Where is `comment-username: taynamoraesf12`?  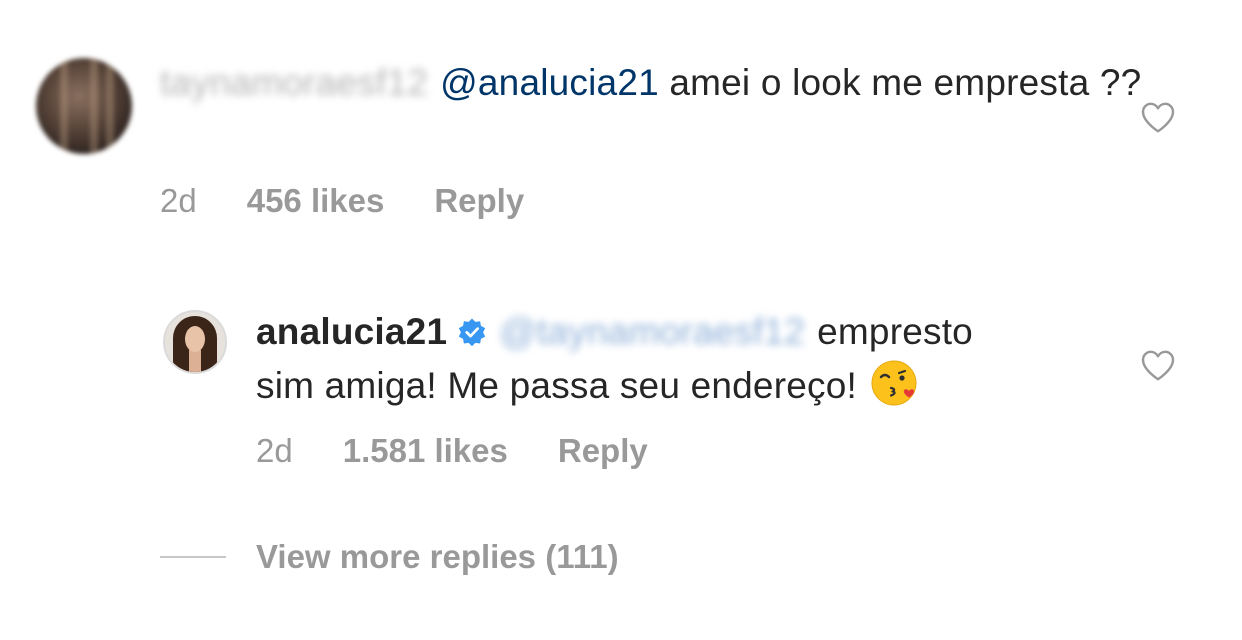 comment-username: taynamoraesf12 is located at coordinates (294, 83).